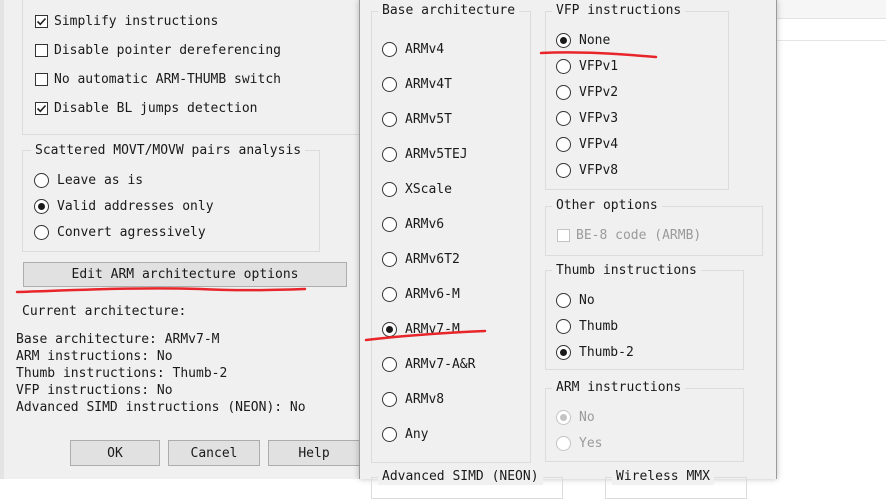  What do you see at coordinates (389, 364) in the screenshot?
I see `base-armv7ar-radio` at bounding box center [389, 364].